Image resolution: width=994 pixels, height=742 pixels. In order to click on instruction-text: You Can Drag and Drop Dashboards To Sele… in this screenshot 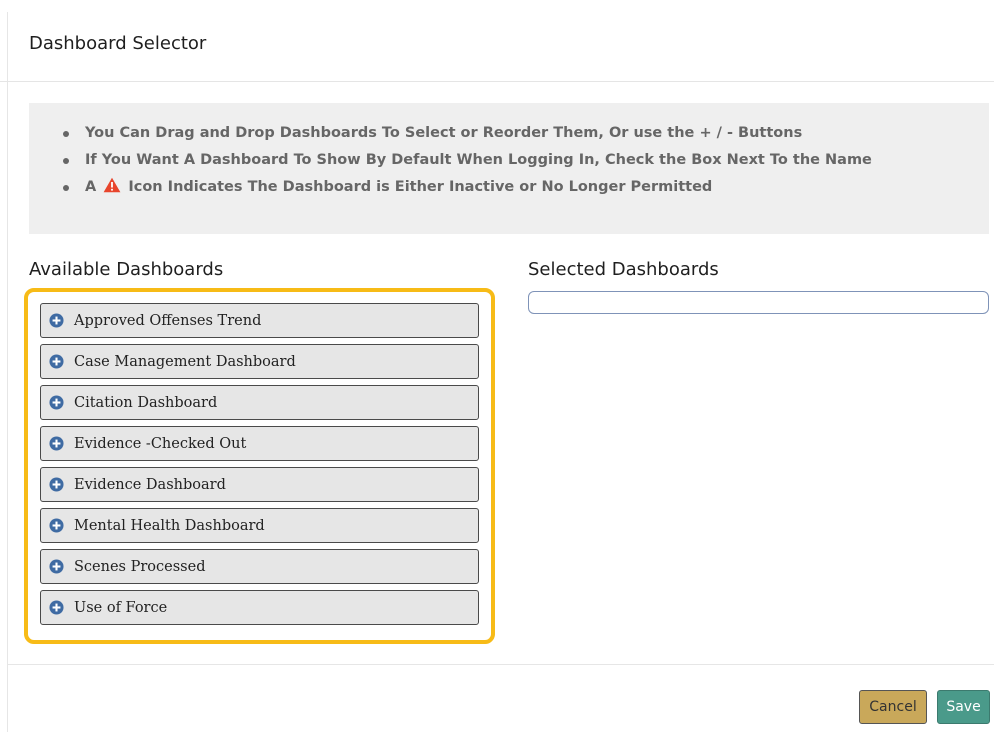, I will do `click(444, 133)`.